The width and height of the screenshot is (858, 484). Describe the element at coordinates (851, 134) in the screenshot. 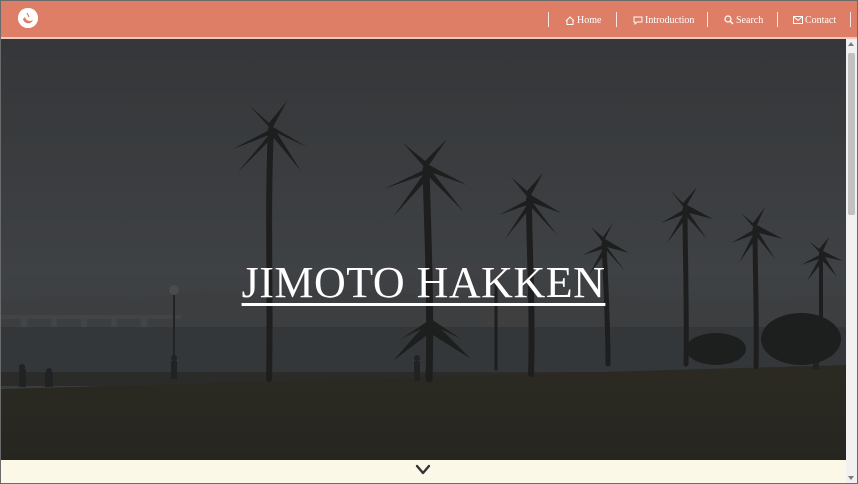

I see `scrollbar-thumb` at that location.